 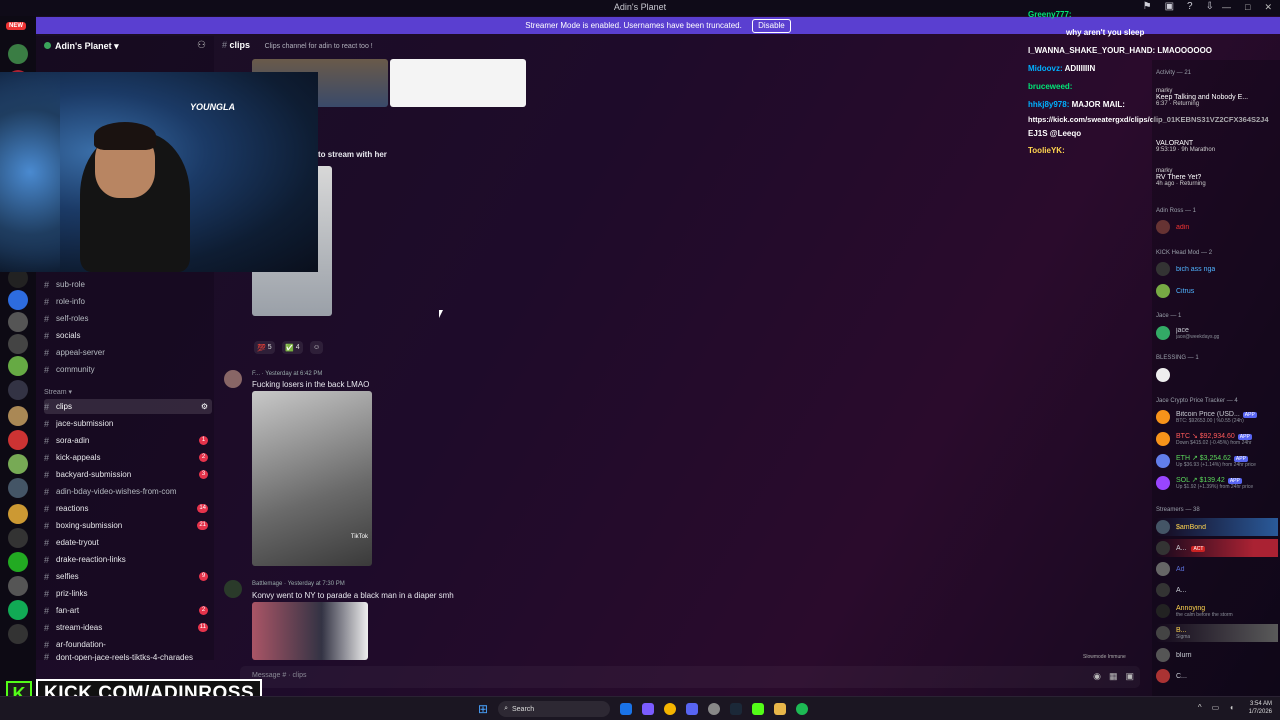 I want to click on channel-item: # drake-reaction-links, so click(x=128, y=559).